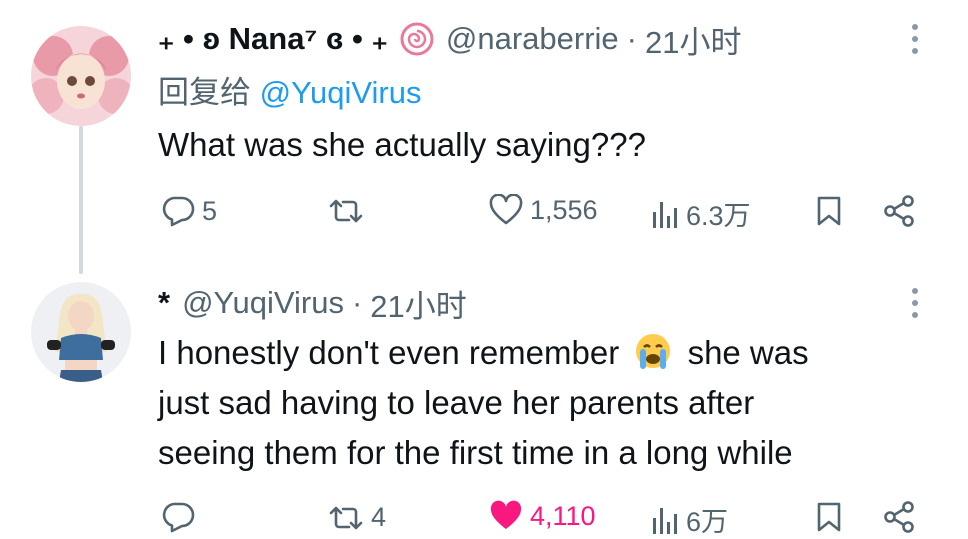 This screenshot has height=539, width=968. I want to click on reply-to-link: @YuqiVirus, so click(341, 92).